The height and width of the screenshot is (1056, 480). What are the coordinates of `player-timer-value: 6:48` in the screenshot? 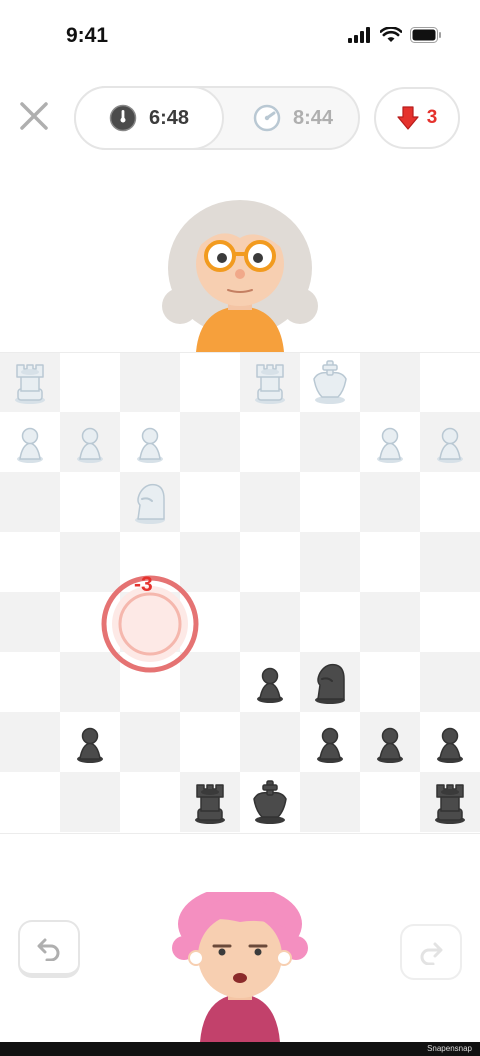 It's located at (169, 117).